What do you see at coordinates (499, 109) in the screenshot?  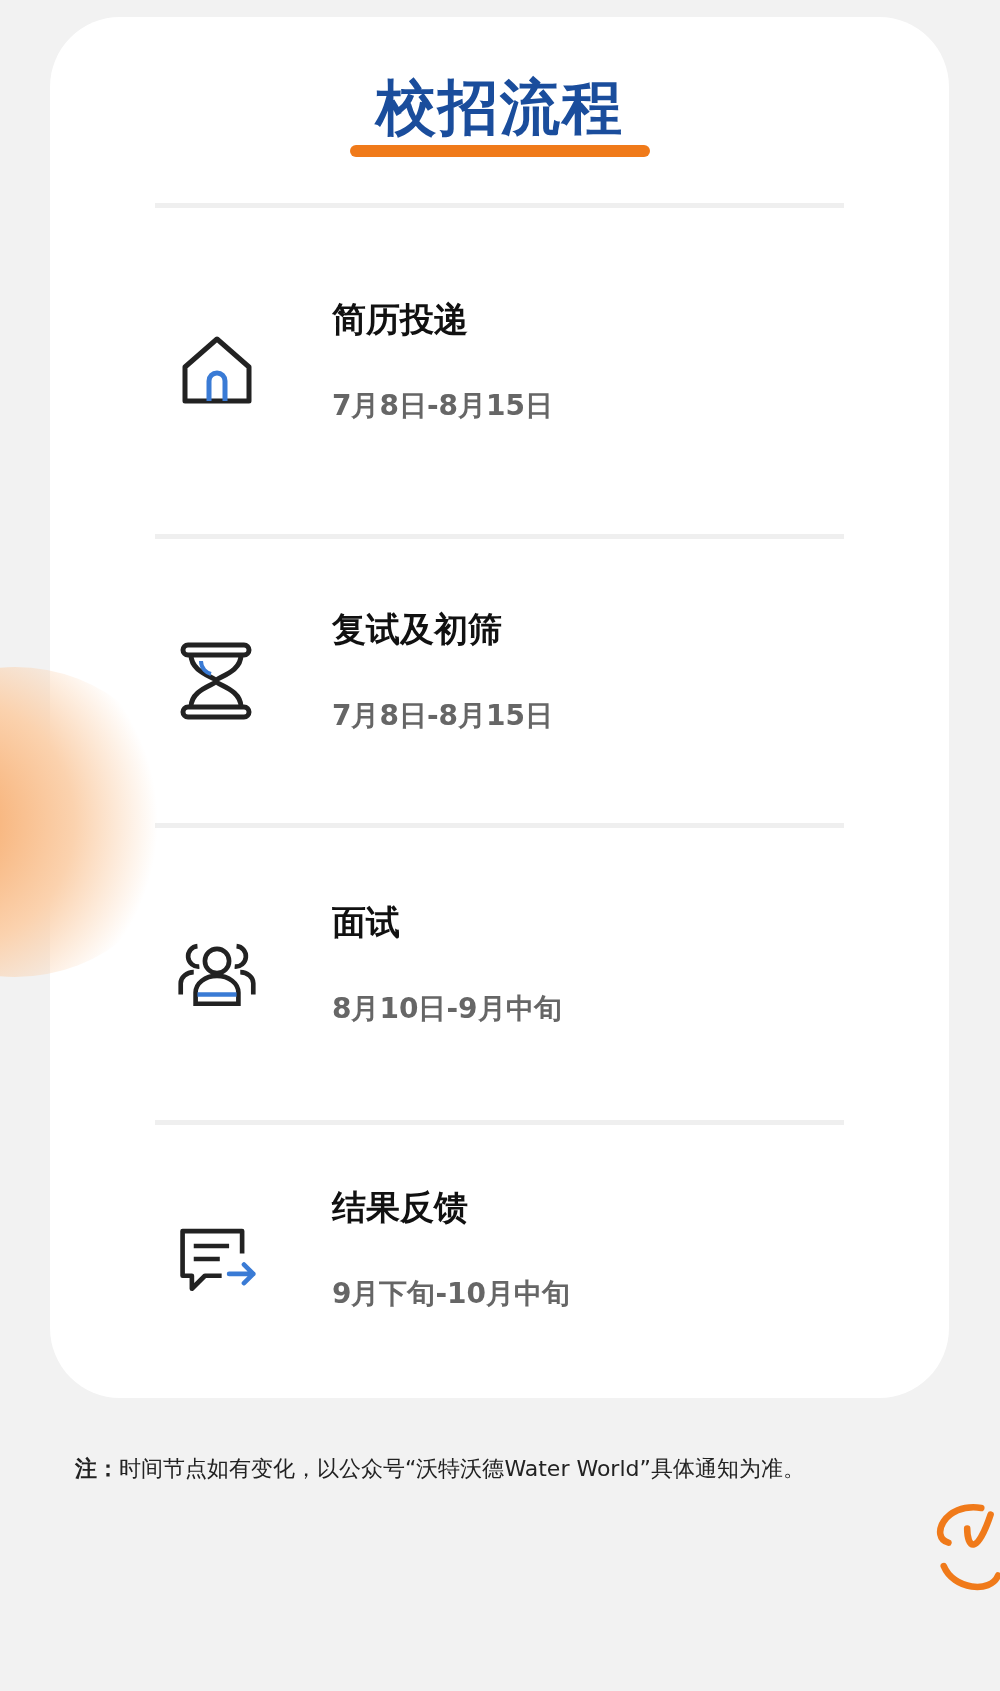 I see `page-title: 校招流程` at bounding box center [499, 109].